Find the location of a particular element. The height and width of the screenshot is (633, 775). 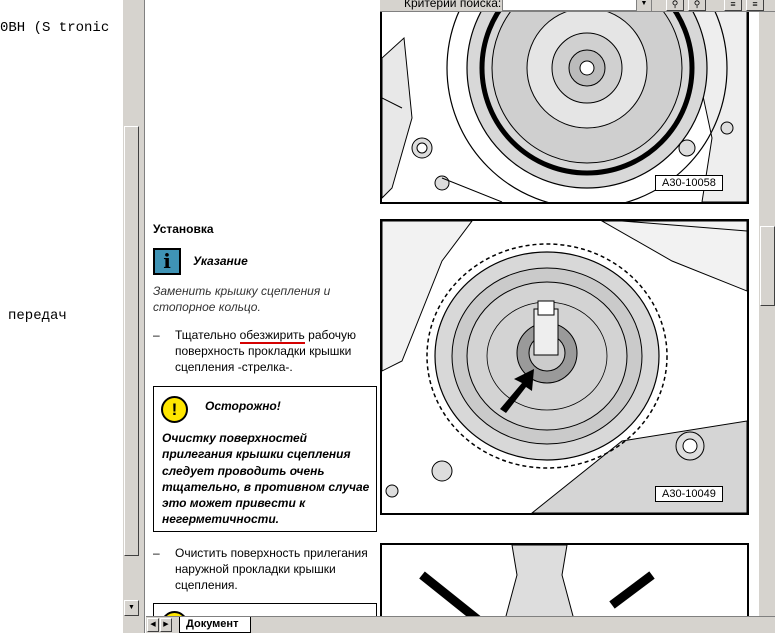

code-line: передач is located at coordinates (37, 316).